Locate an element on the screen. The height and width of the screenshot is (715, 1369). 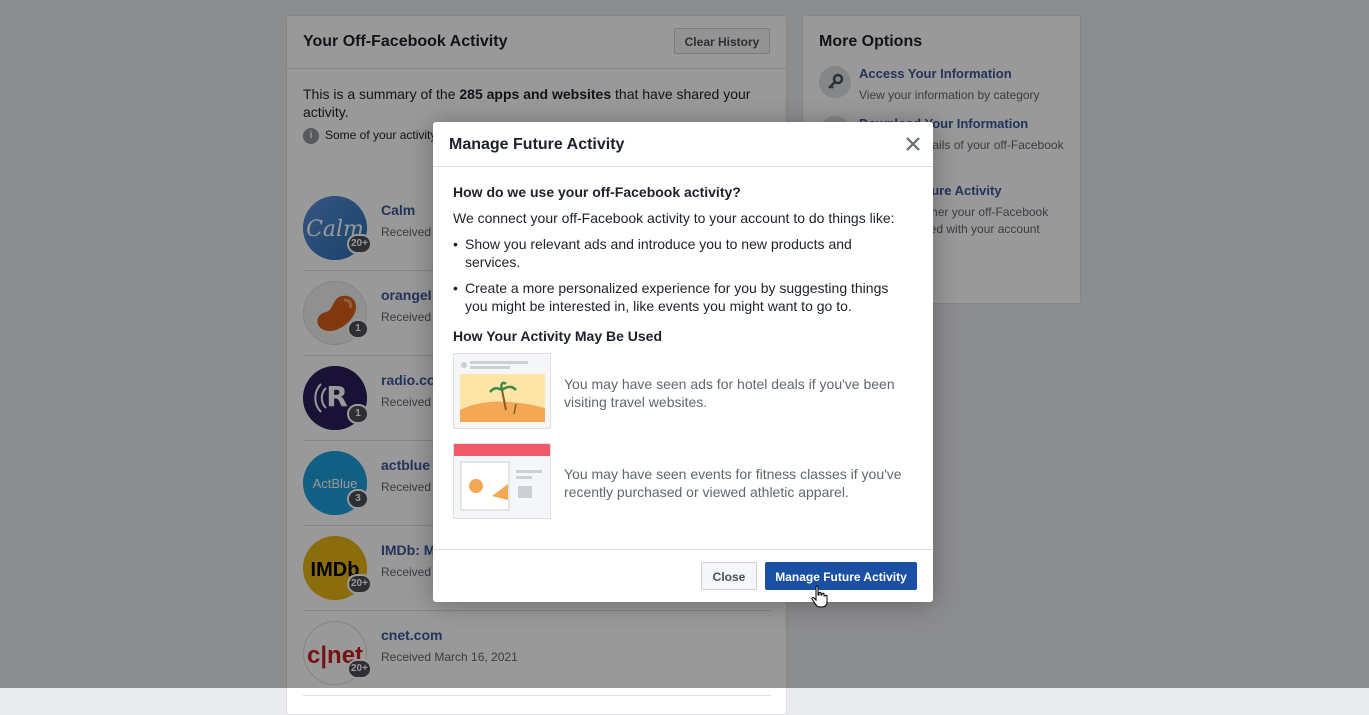
dialog-title: Manage Future Activity is located at coordinates (537, 144).